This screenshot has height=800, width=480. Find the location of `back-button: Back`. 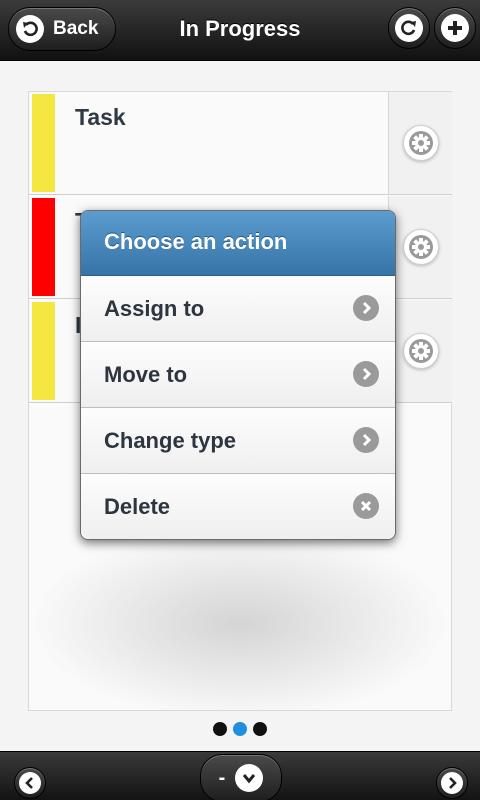

back-button: Back is located at coordinates (62, 29).